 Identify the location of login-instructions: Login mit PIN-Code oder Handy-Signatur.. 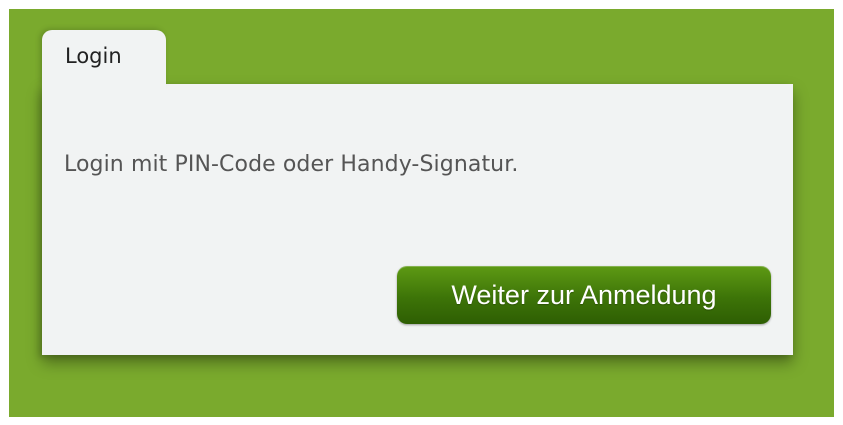
(291, 164).